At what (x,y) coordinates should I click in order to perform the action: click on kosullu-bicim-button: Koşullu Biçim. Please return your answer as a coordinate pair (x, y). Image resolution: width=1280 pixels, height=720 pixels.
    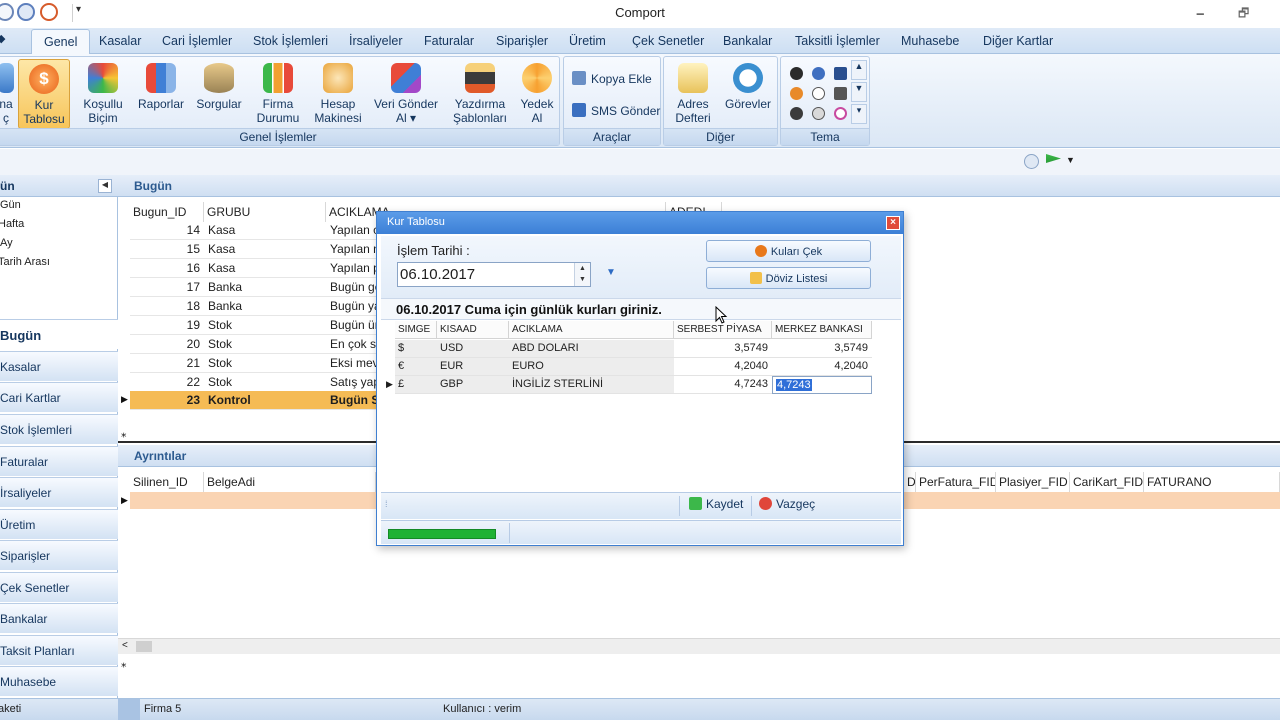
    Looking at the image, I should click on (103, 92).